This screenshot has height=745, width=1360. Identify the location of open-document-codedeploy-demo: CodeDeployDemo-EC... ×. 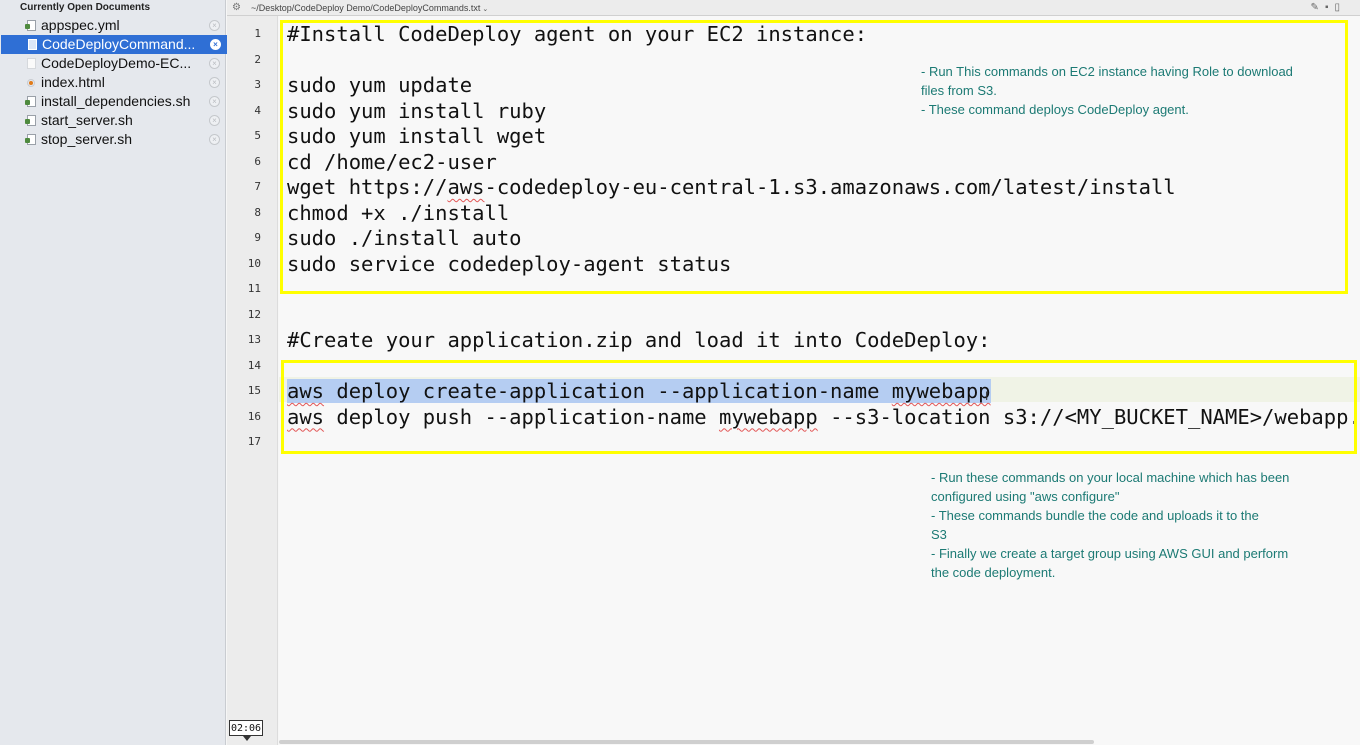
(112, 63).